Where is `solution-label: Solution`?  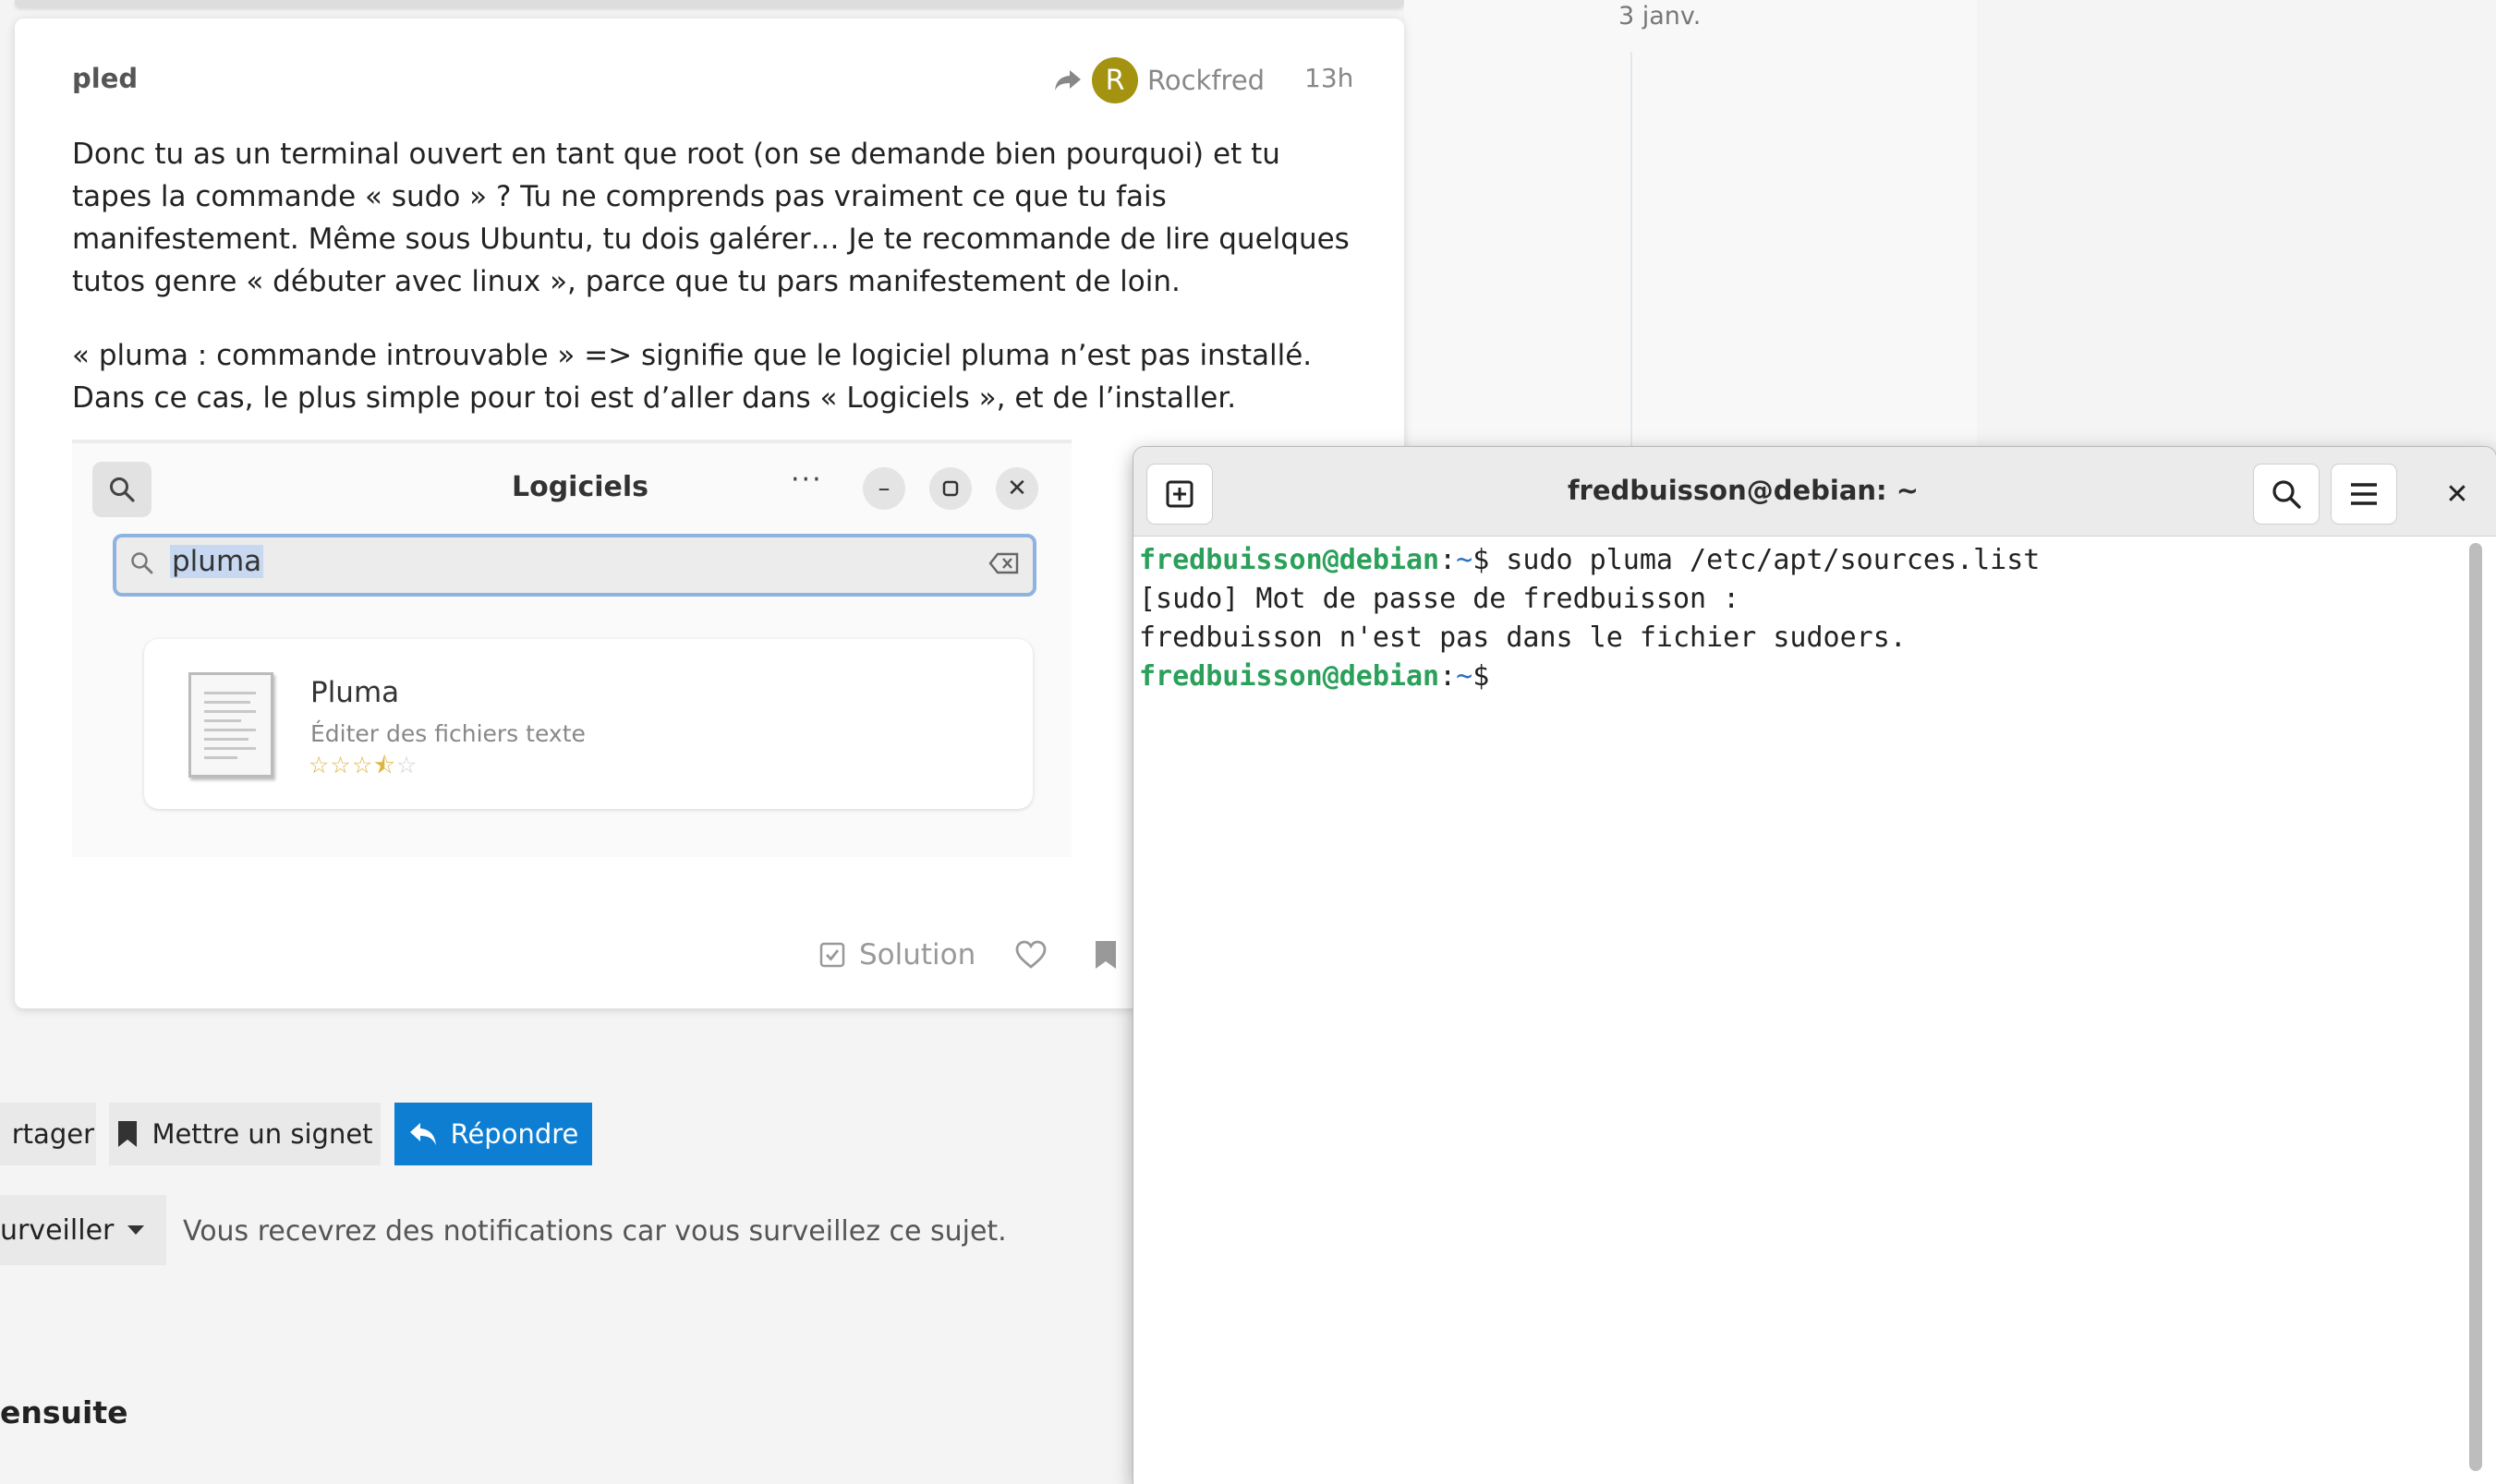
solution-label: Solution is located at coordinates (917, 954).